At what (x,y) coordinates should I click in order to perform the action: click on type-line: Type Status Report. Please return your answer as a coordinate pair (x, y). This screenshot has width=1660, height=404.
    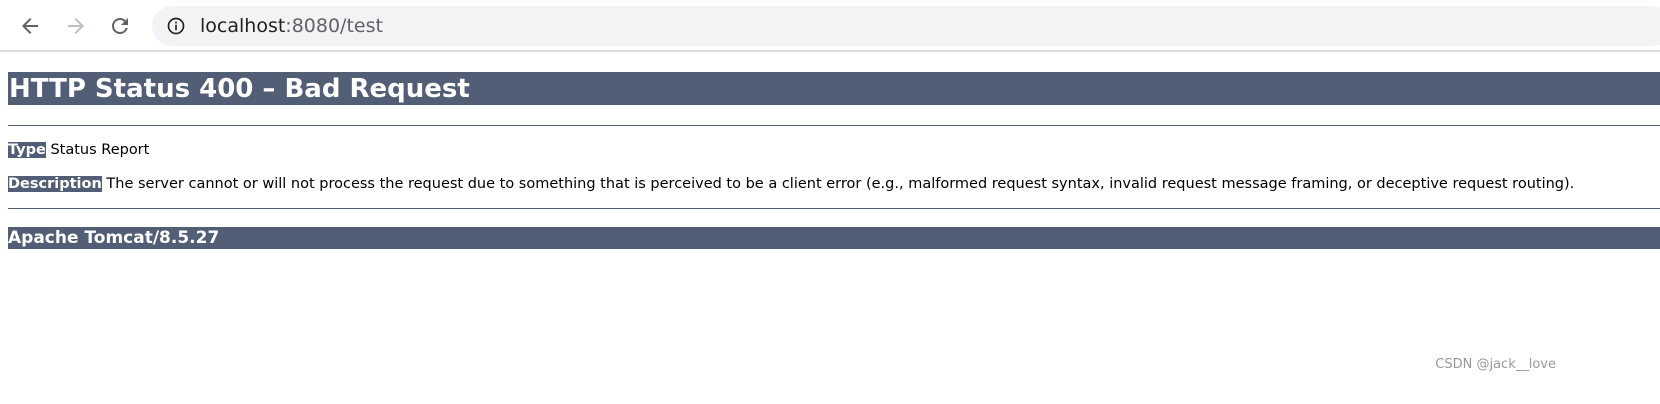
    Looking at the image, I should click on (78, 150).